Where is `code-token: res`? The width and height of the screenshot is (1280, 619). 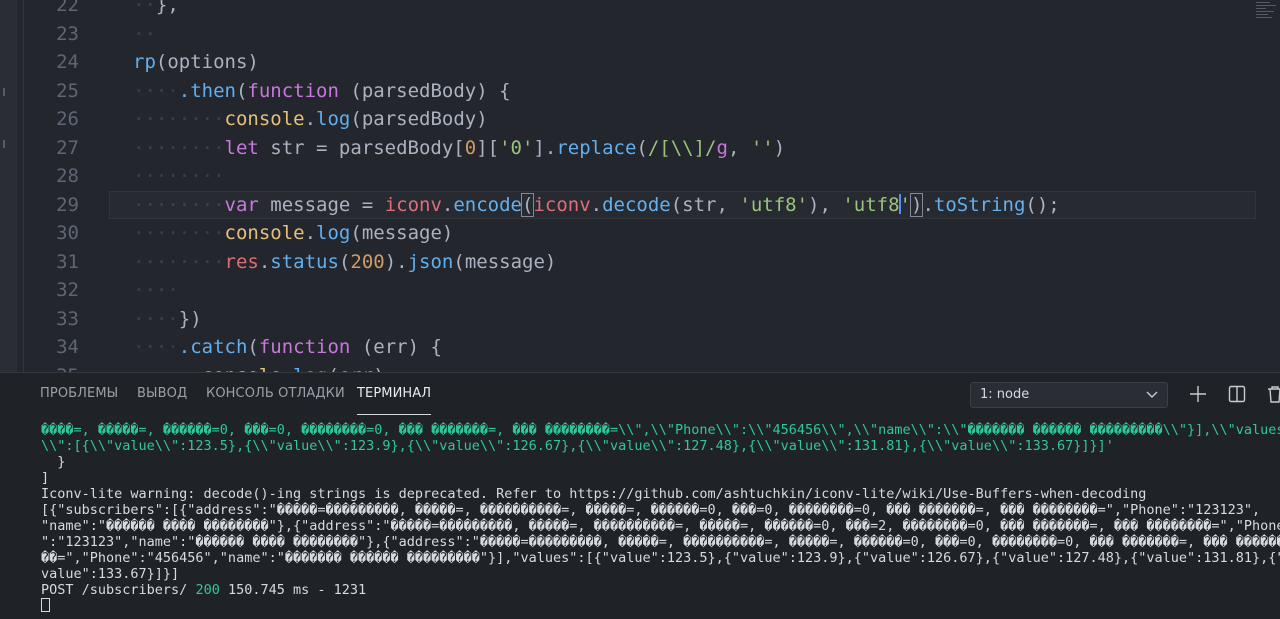 code-token: res is located at coordinates (241, 261).